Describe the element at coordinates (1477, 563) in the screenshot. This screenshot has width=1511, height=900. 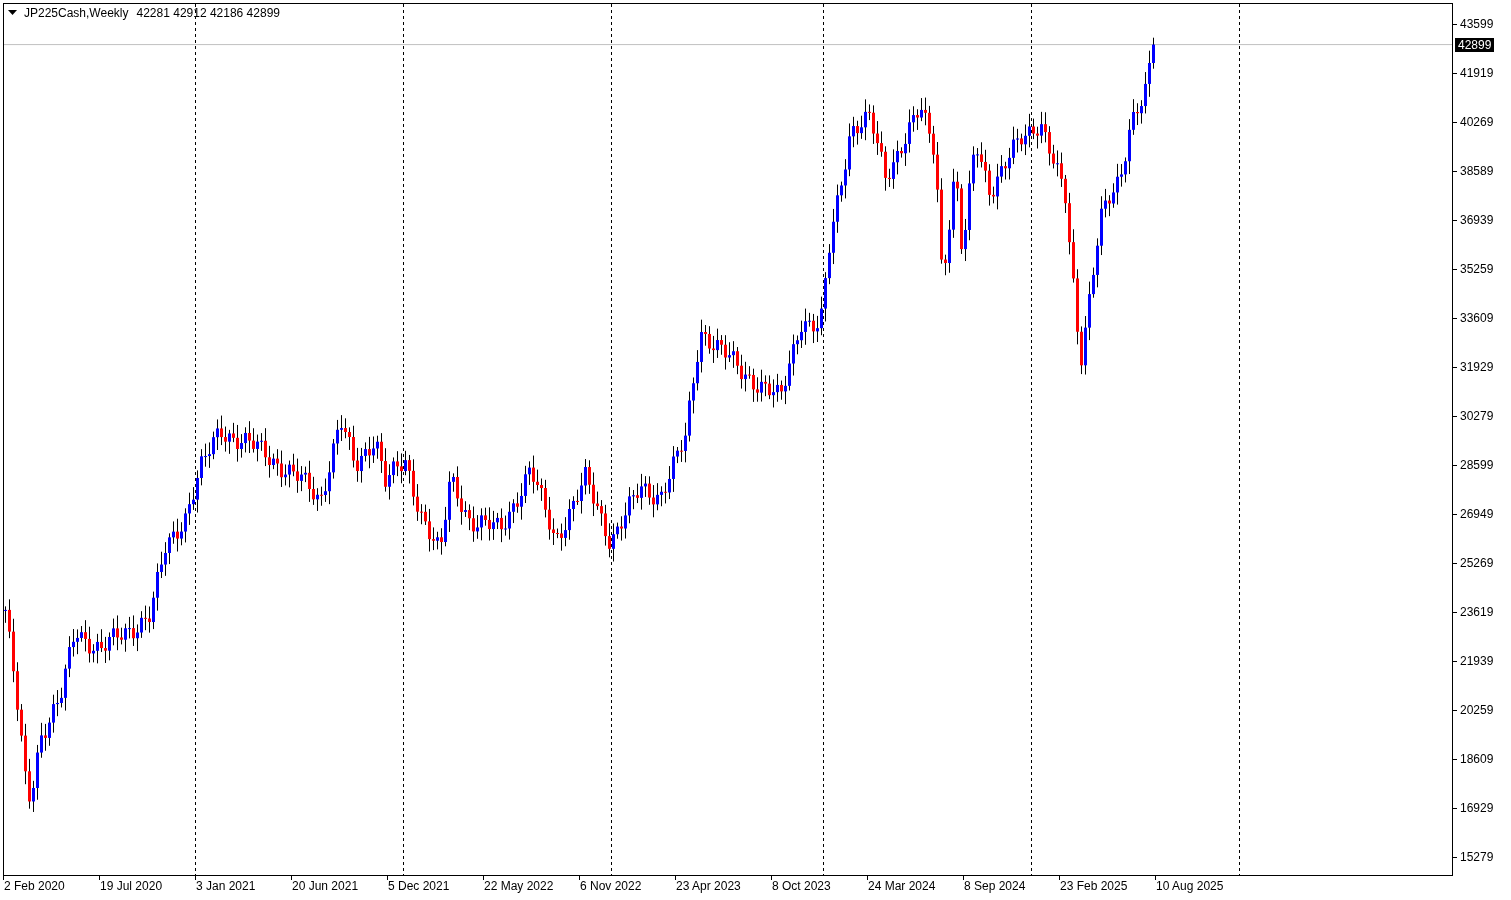
I see `price-axis-label: 25269` at that location.